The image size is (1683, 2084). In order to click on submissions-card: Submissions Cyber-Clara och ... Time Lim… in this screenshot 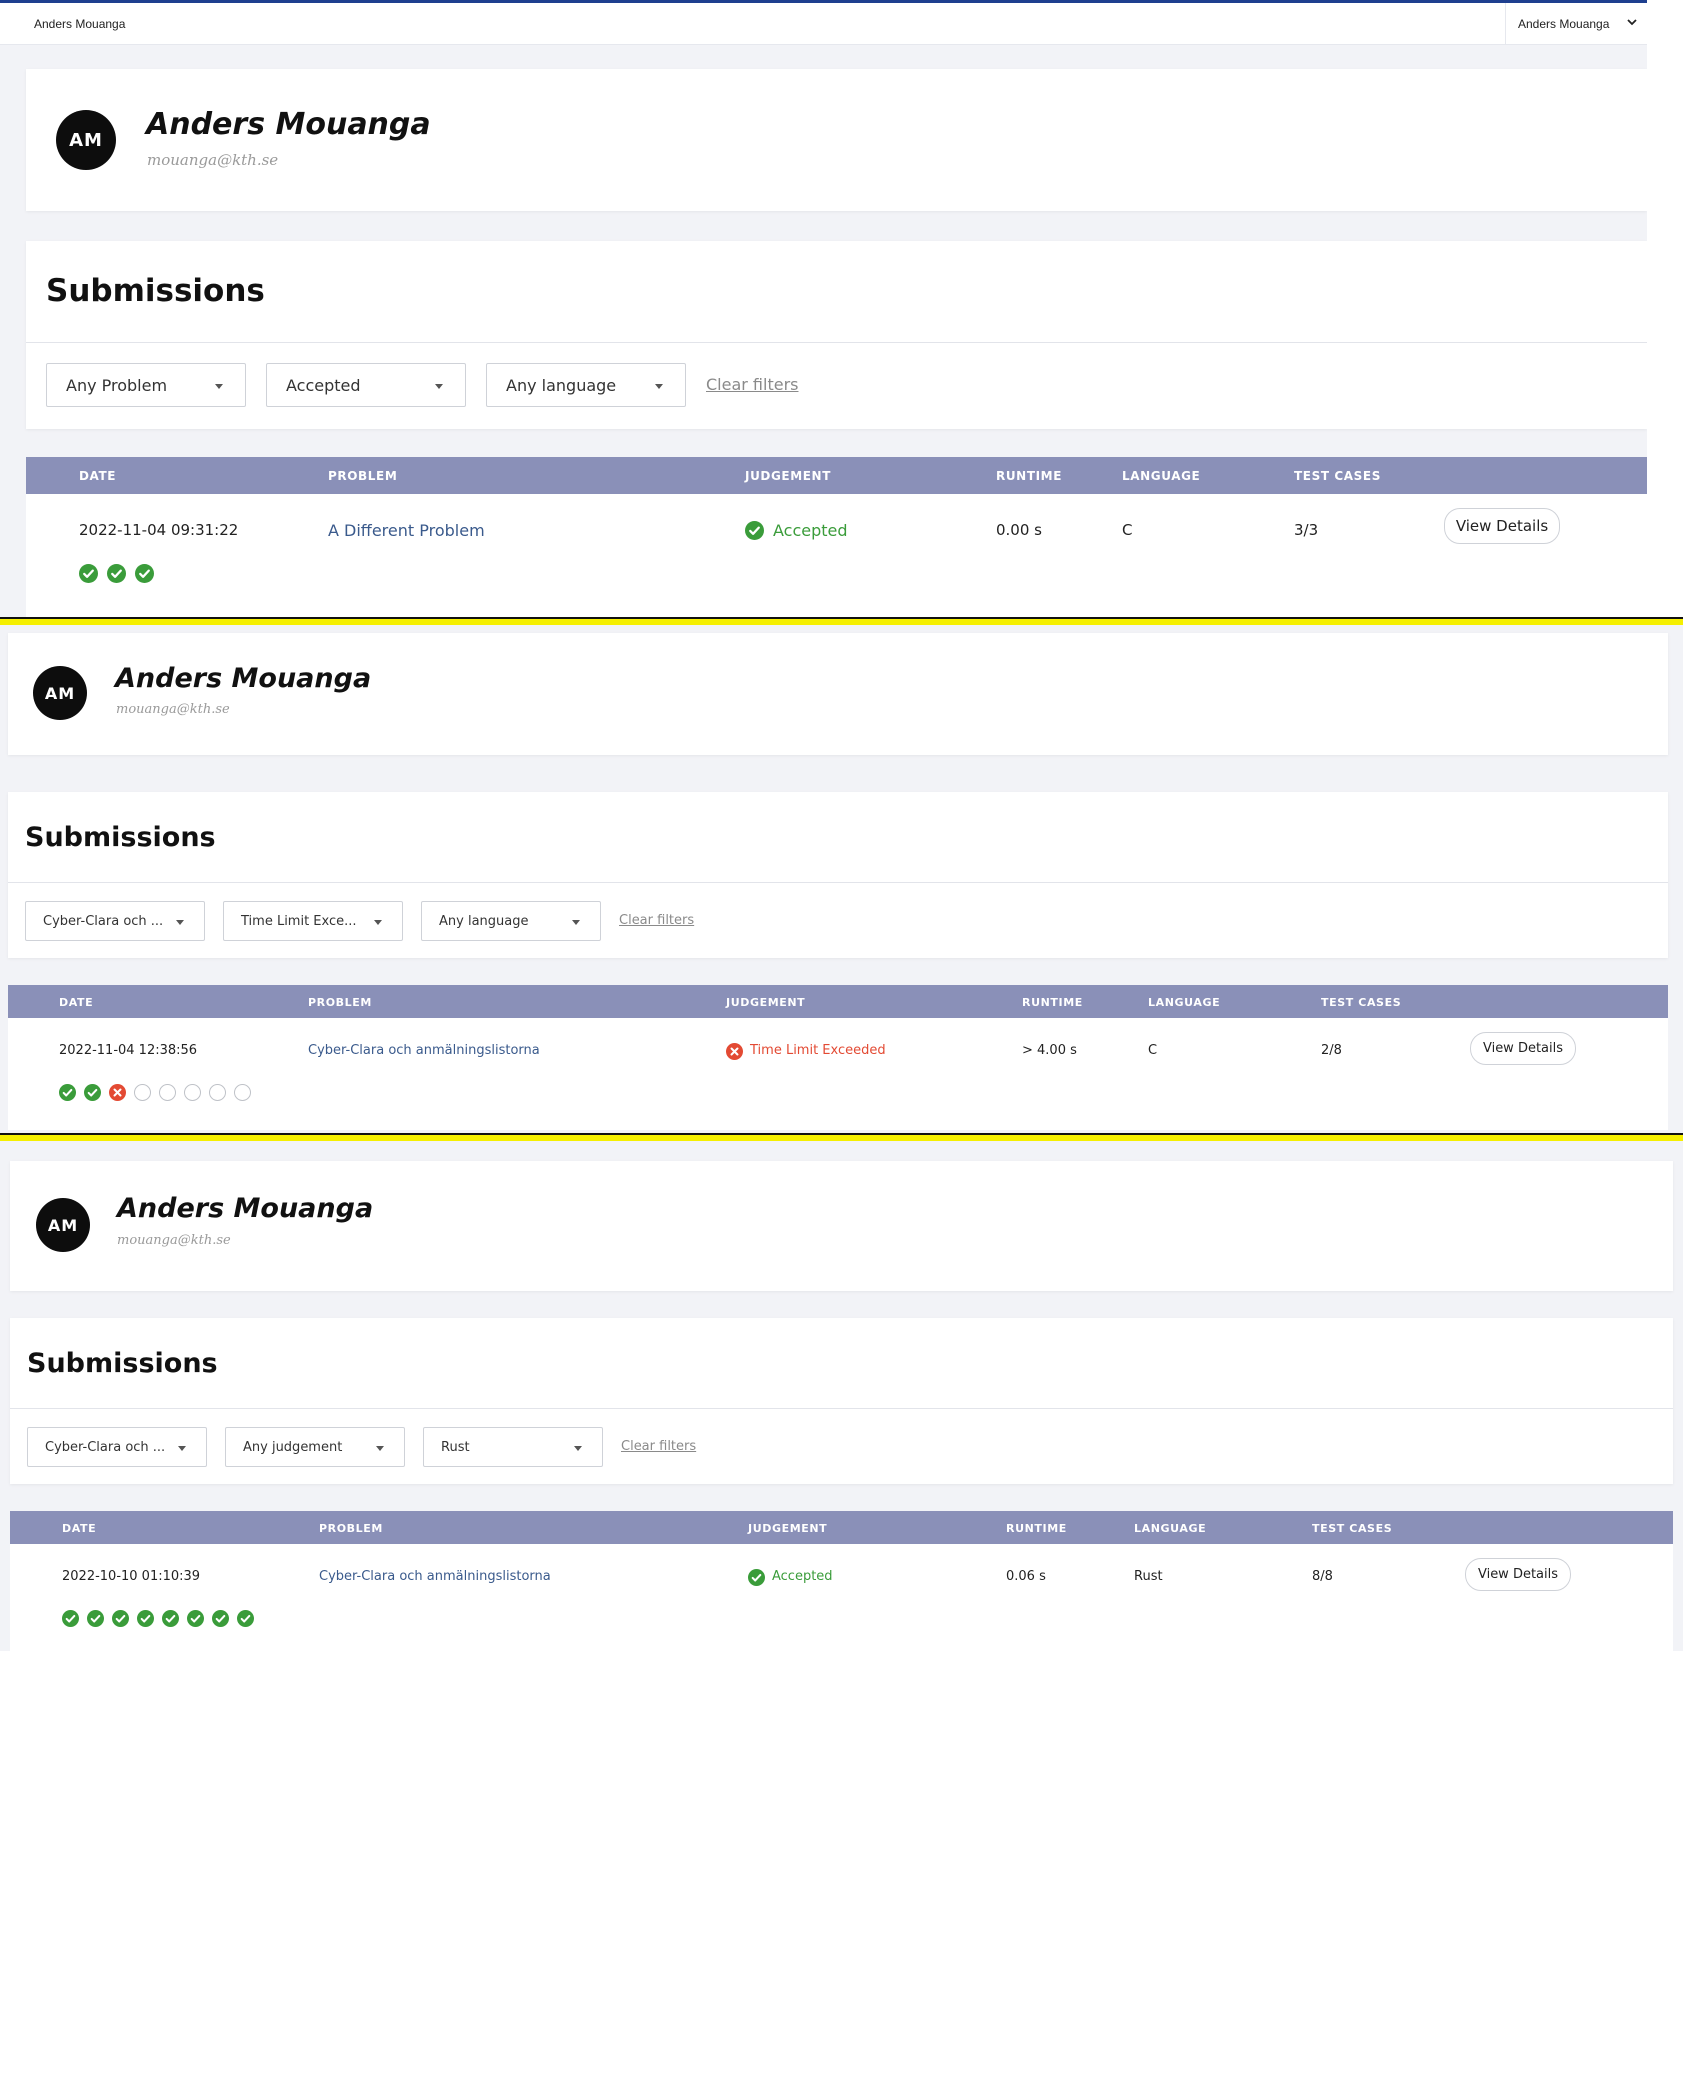, I will do `click(838, 875)`.